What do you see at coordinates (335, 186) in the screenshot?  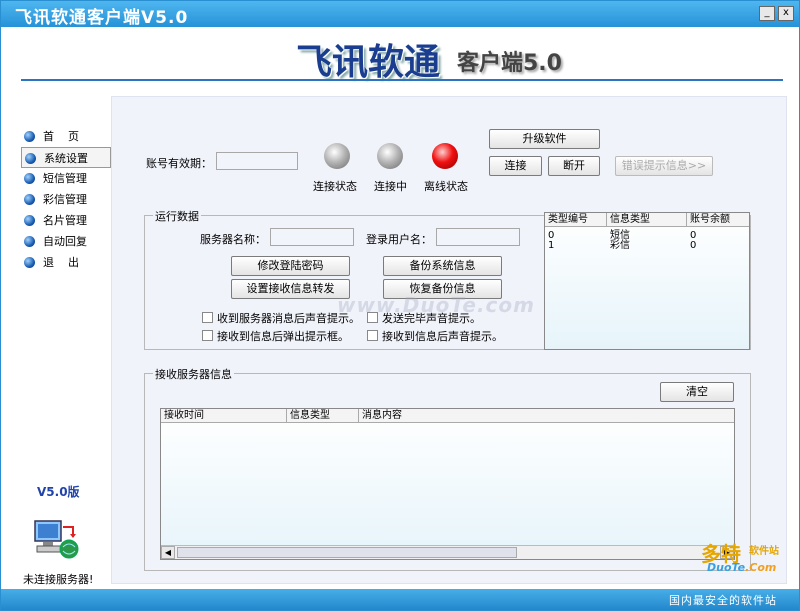 I see `connected-led-label: 连接状态` at bounding box center [335, 186].